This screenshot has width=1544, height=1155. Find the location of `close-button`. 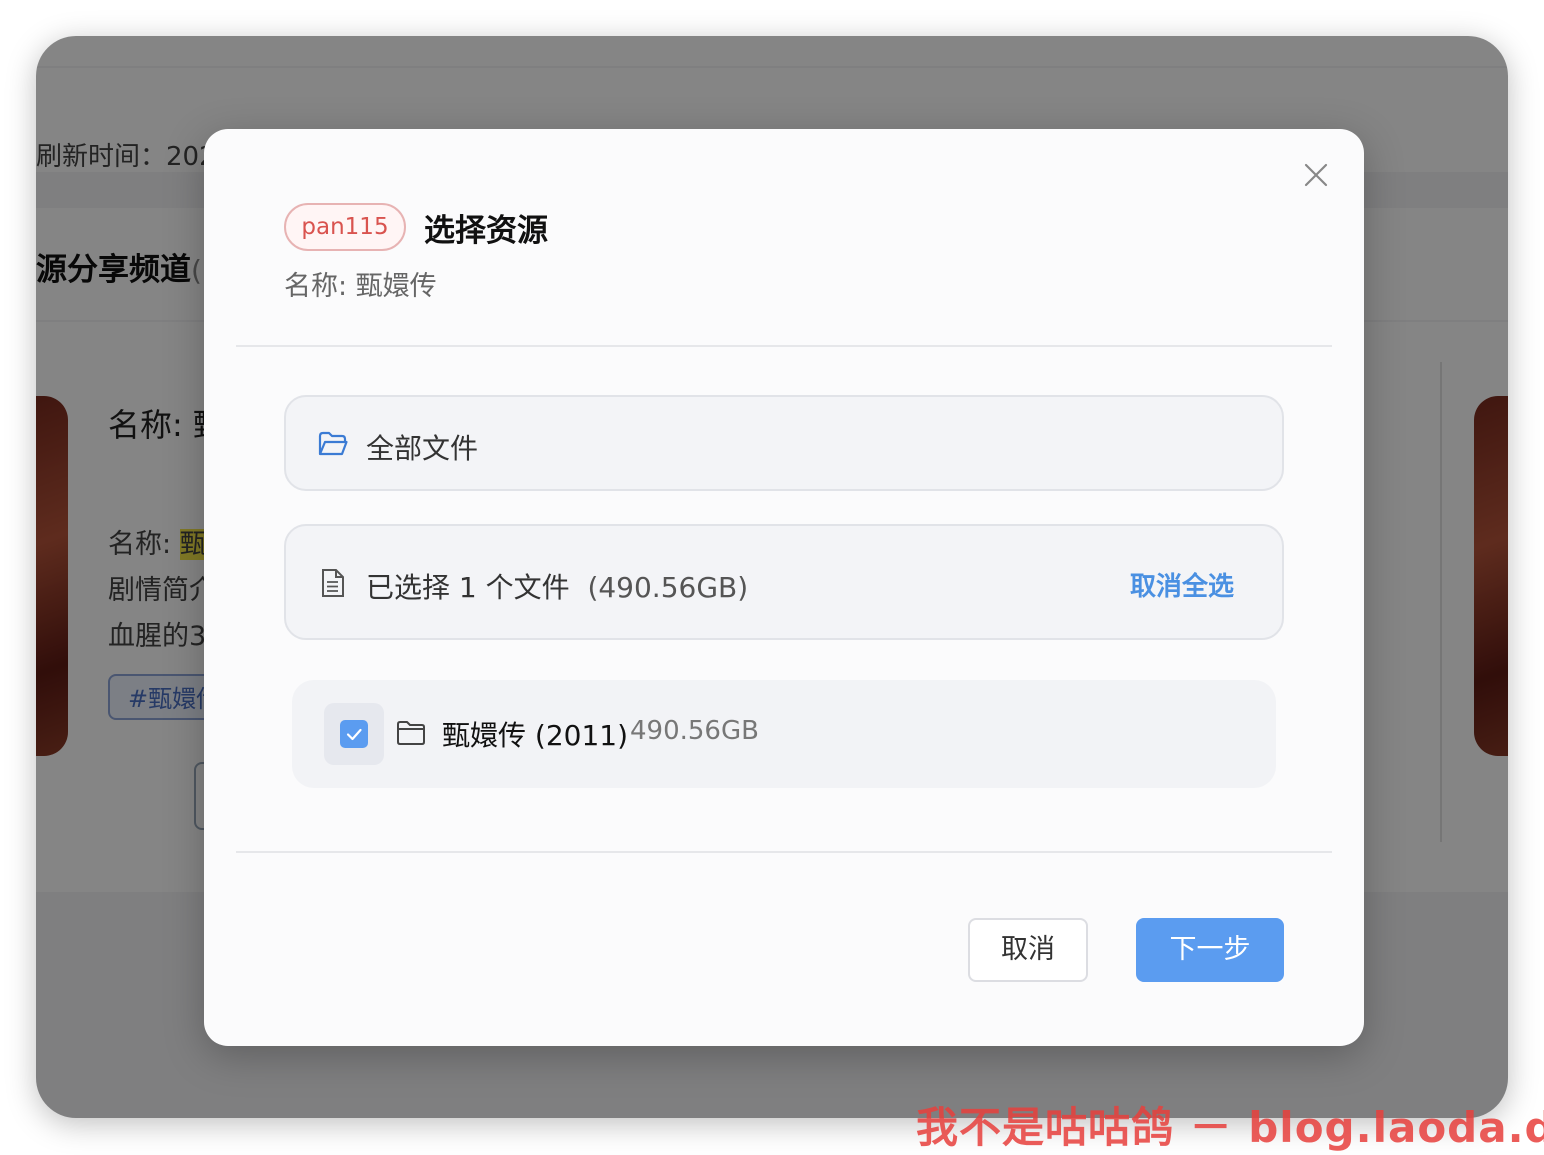

close-button is located at coordinates (1316, 175).